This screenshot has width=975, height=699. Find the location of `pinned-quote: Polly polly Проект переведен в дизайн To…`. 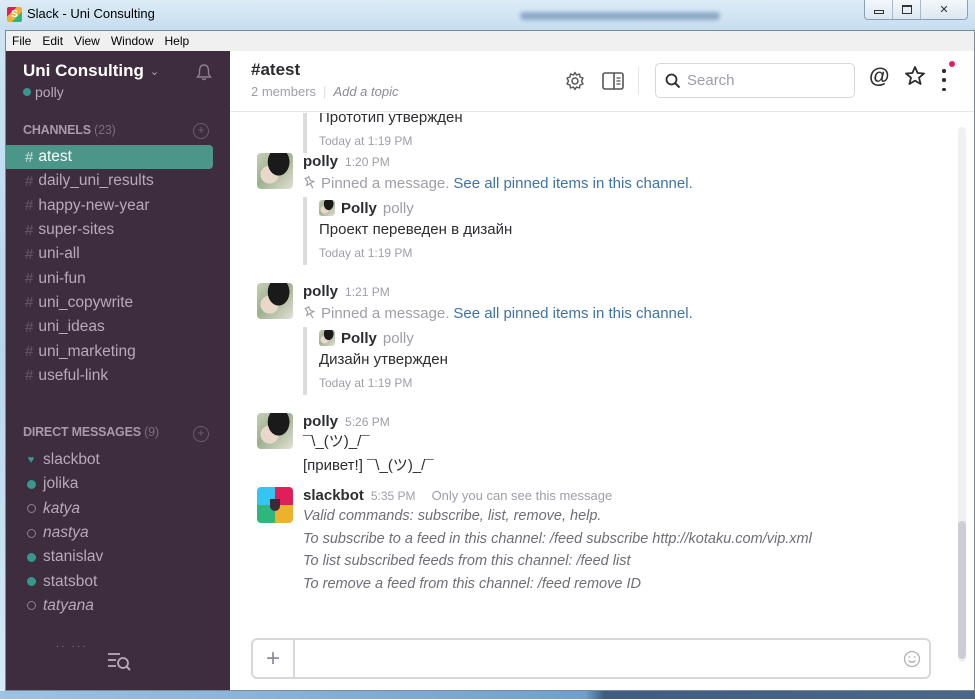

pinned-quote: Polly polly Проект переведен в дизайн To… is located at coordinates (623, 231).